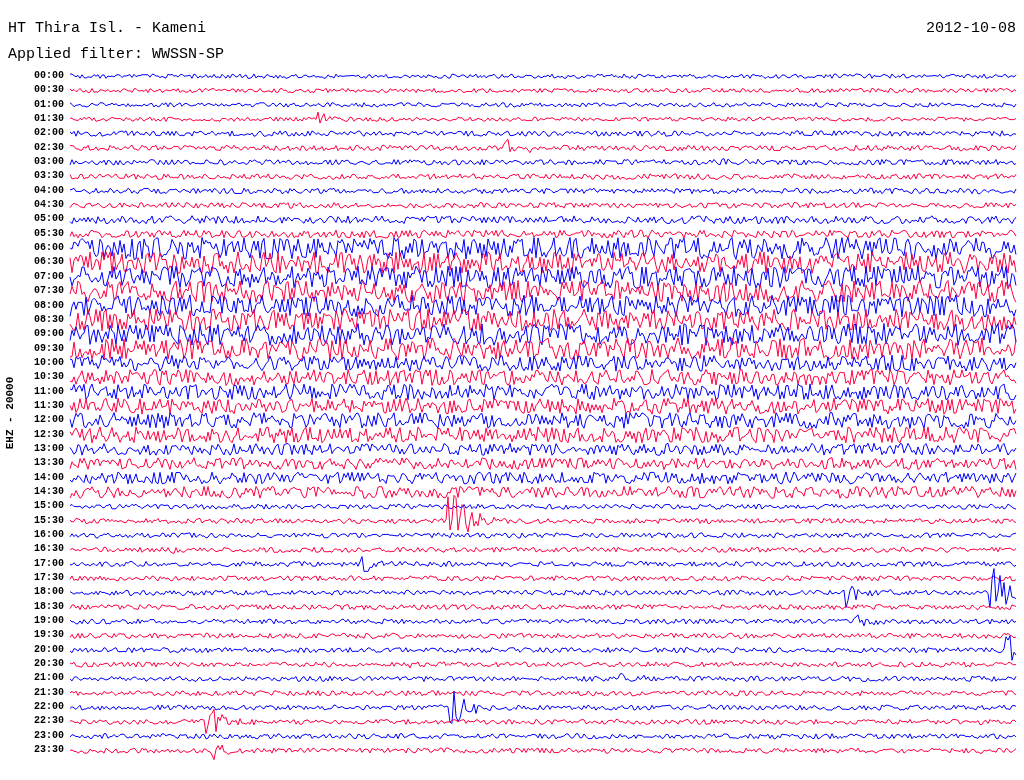 This screenshot has height=780, width=1024. Describe the element at coordinates (48, 233) in the screenshot. I see `time-label: 05:30` at that location.